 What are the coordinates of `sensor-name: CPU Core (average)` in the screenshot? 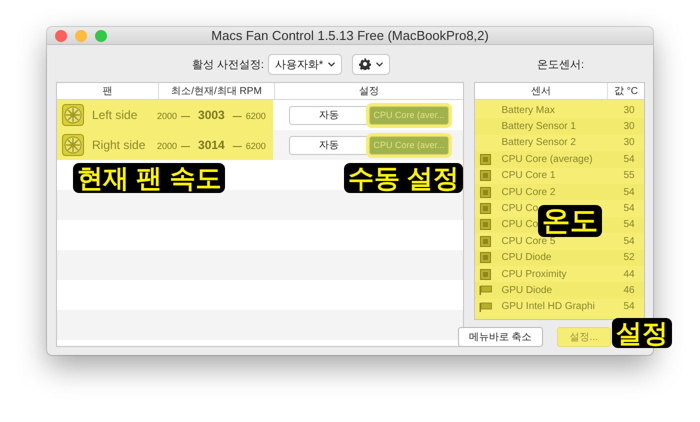 It's located at (547, 159).